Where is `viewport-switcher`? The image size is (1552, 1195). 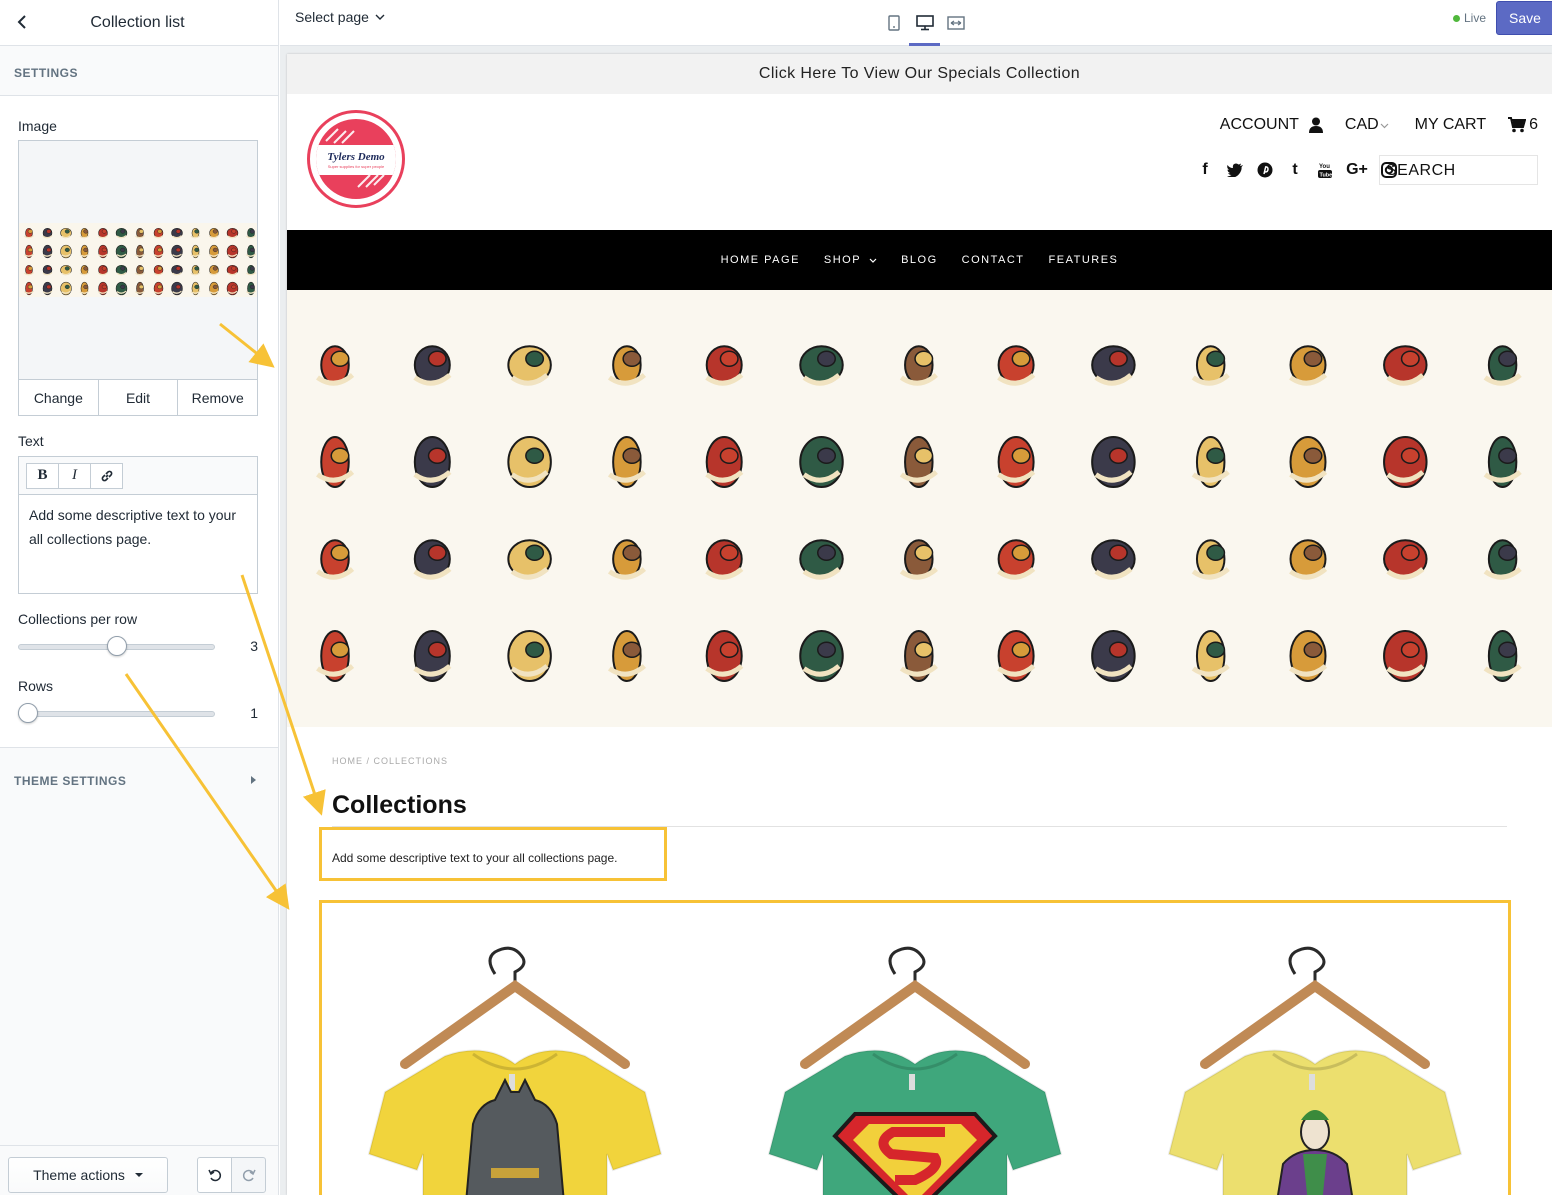 viewport-switcher is located at coordinates (924, 23).